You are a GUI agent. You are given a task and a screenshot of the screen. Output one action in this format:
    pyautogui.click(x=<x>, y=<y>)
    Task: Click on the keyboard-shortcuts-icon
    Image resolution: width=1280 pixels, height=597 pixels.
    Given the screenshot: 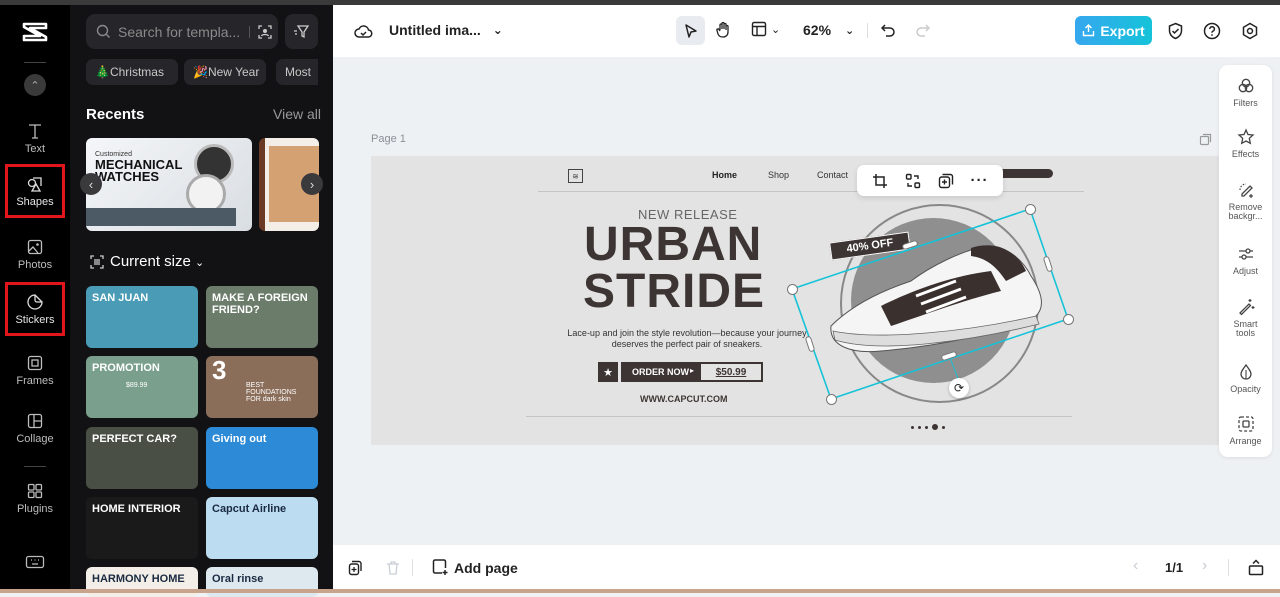 What is the action you would take?
    pyautogui.click(x=35, y=562)
    